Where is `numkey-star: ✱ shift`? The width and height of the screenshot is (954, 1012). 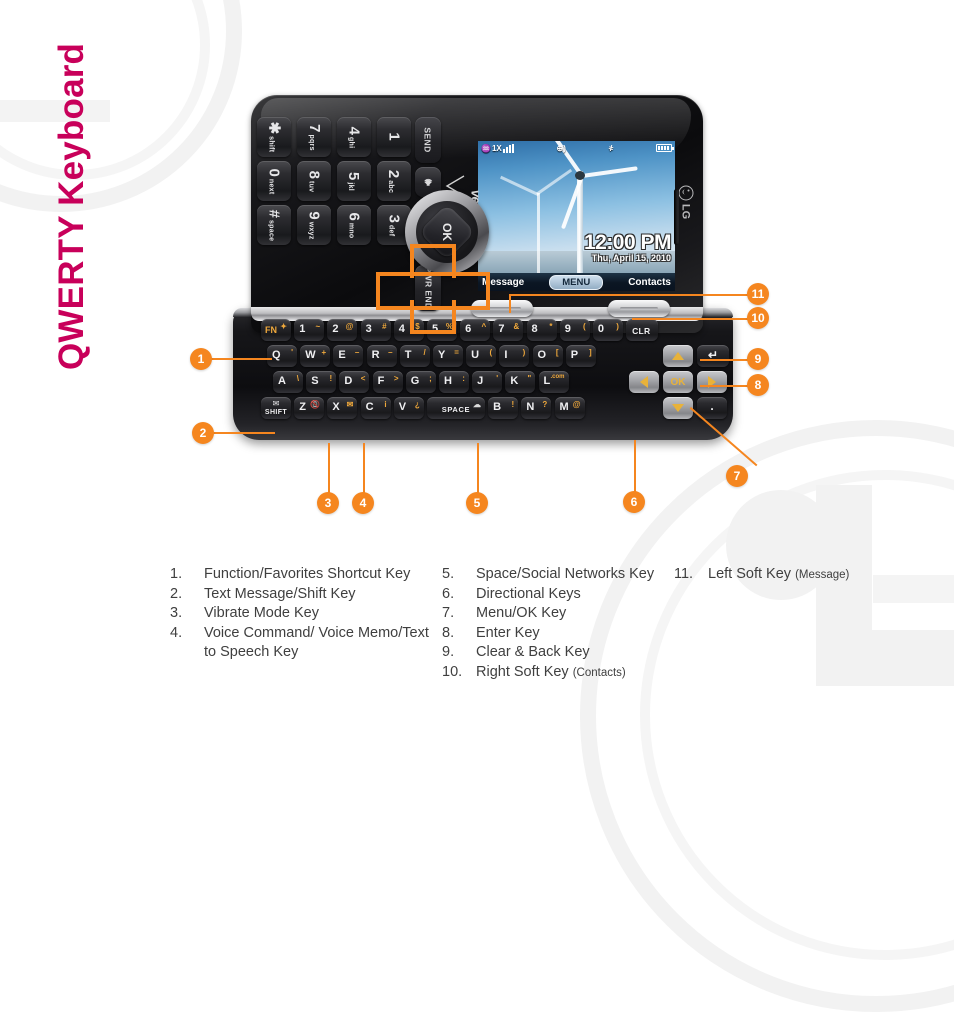
numkey-star: ✱ shift is located at coordinates (274, 137).